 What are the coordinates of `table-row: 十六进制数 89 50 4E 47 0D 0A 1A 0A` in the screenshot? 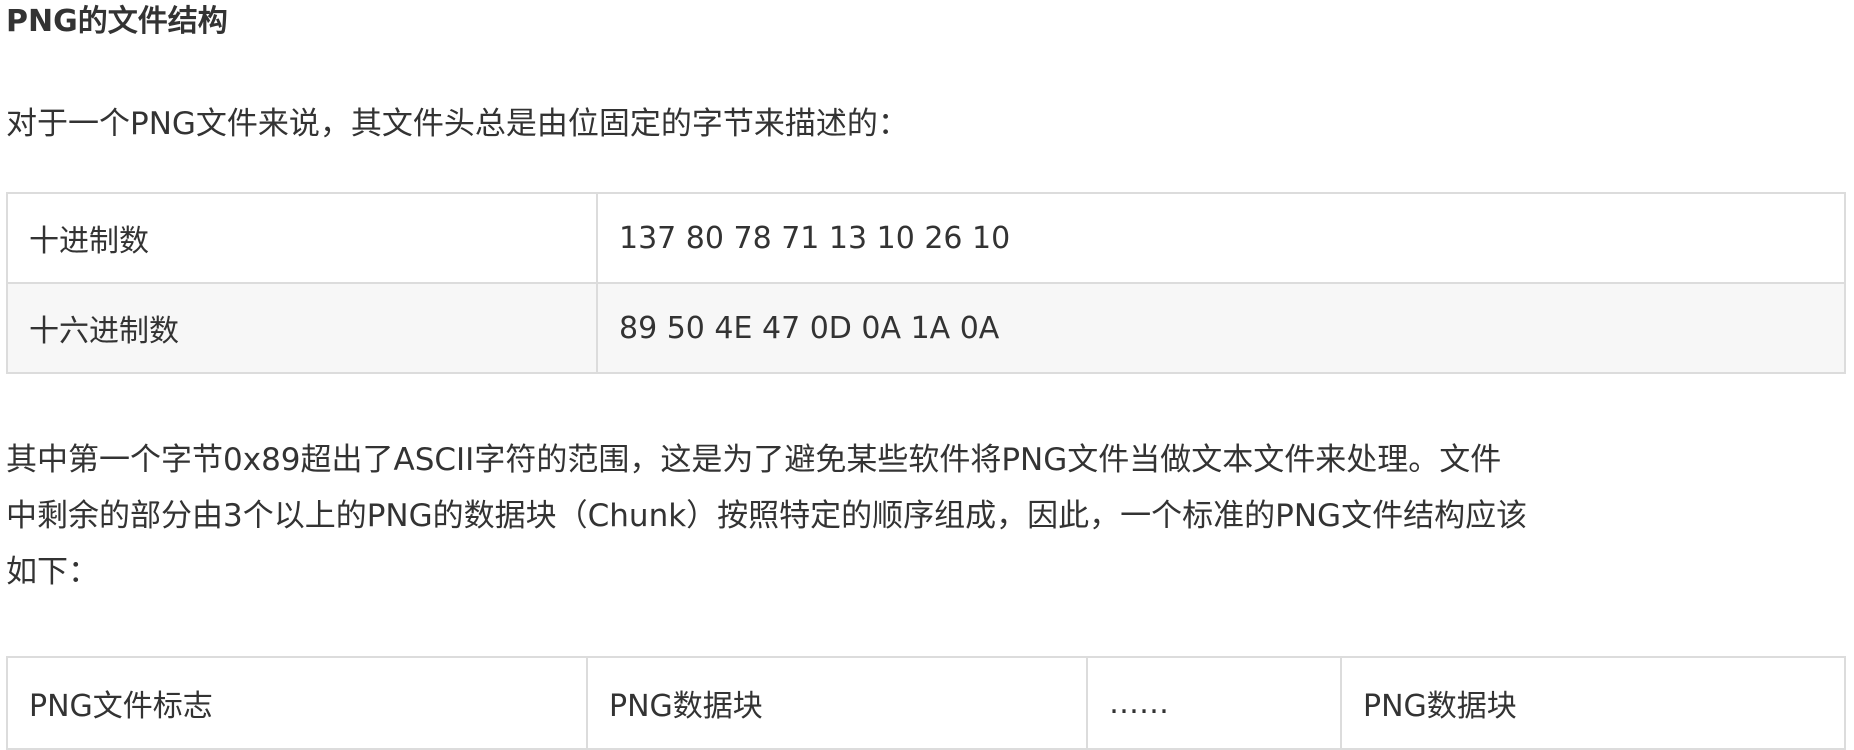 It's located at (926, 328).